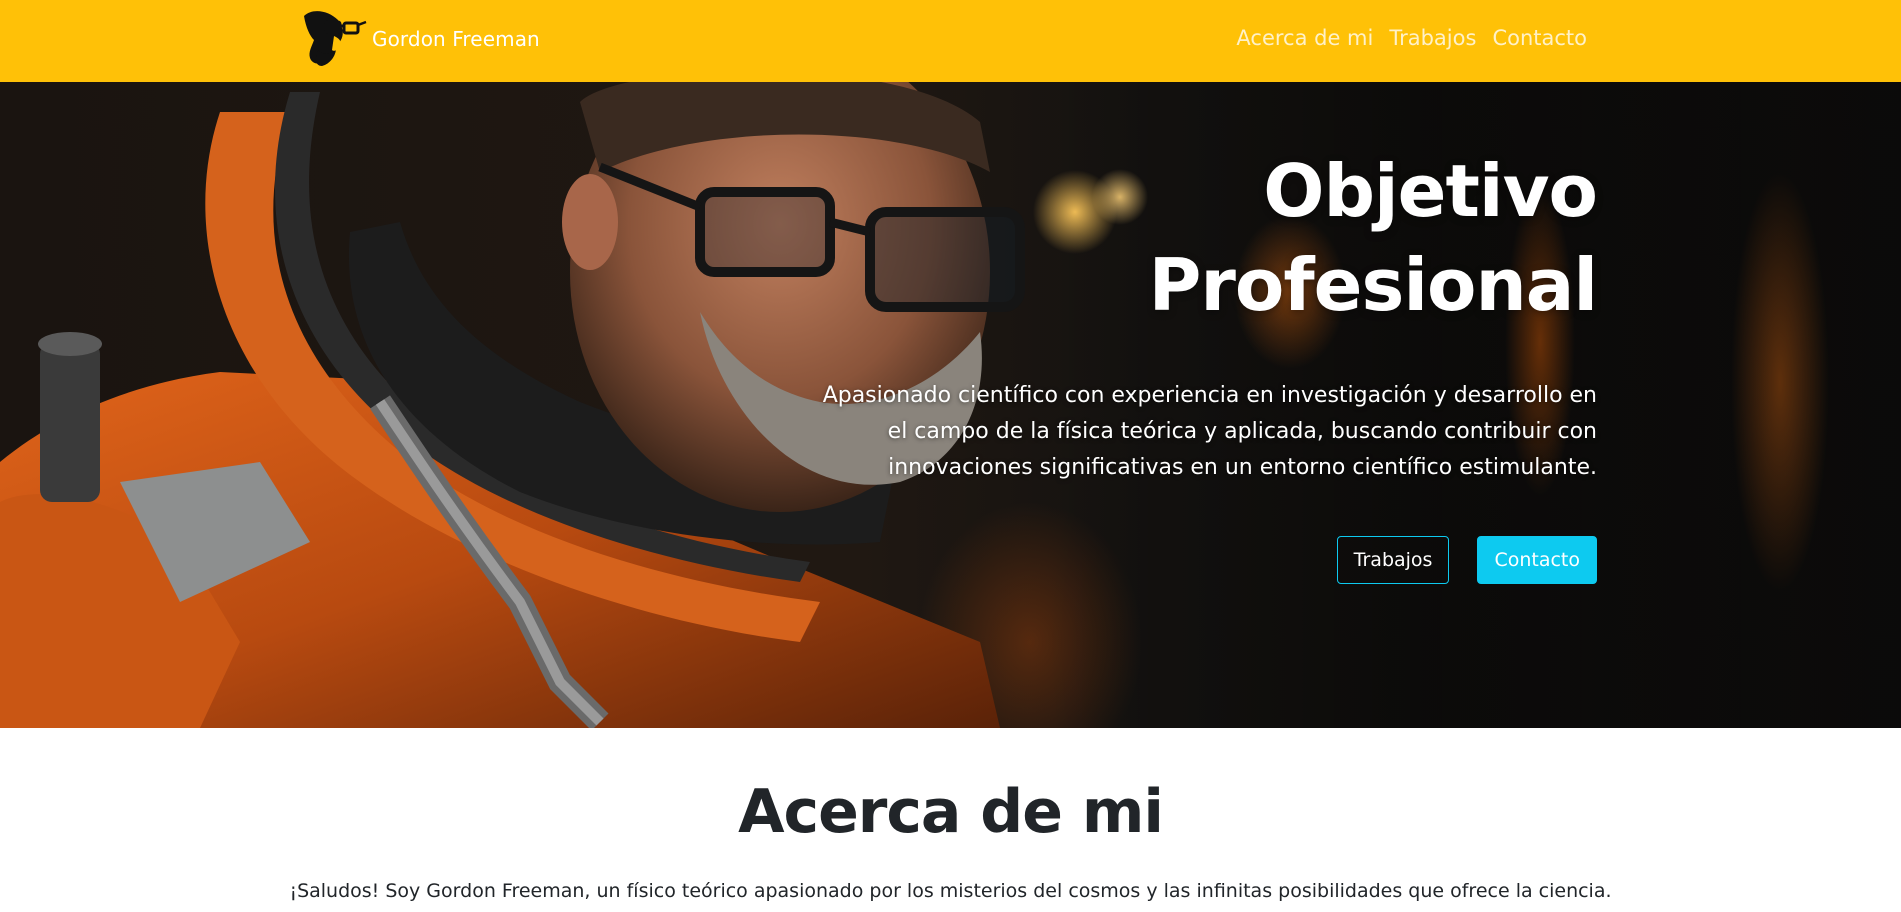 The width and height of the screenshot is (1901, 912). Describe the element at coordinates (1430, 191) in the screenshot. I see `hero-title-line1: Objetivo` at that location.